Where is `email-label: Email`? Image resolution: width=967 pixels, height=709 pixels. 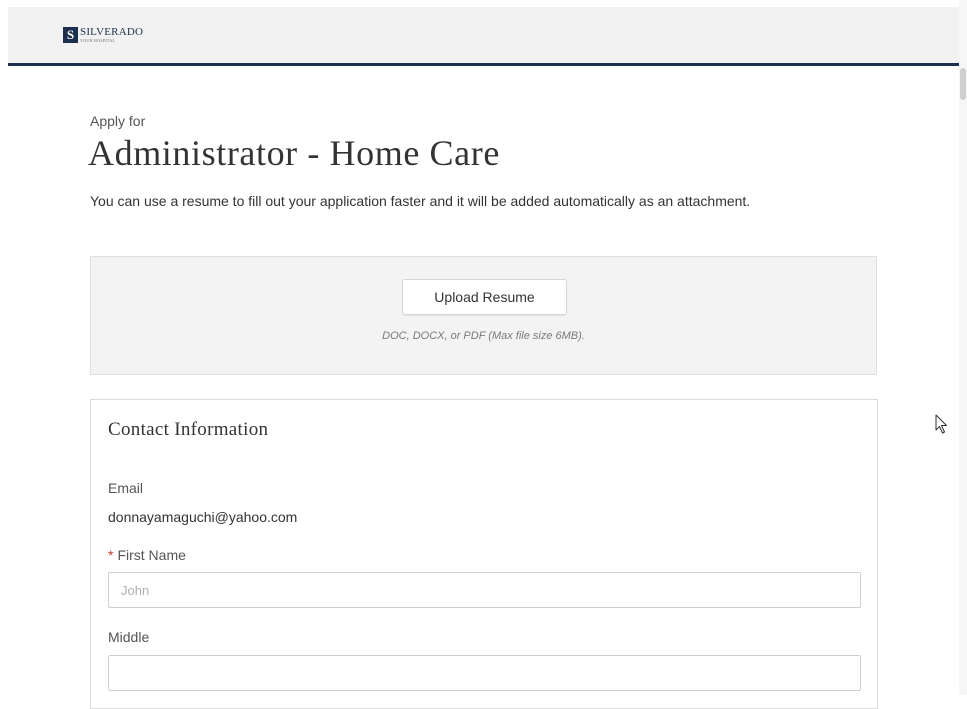 email-label: Email is located at coordinates (126, 488).